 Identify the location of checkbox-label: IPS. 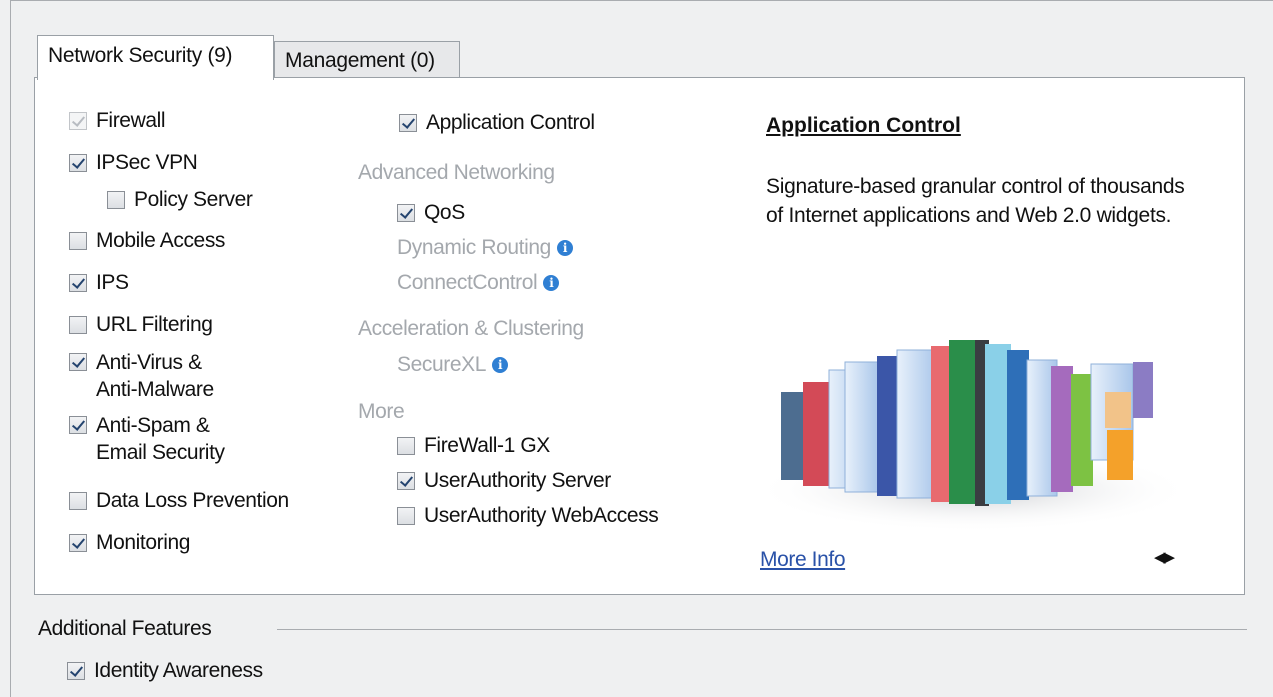
(112, 282).